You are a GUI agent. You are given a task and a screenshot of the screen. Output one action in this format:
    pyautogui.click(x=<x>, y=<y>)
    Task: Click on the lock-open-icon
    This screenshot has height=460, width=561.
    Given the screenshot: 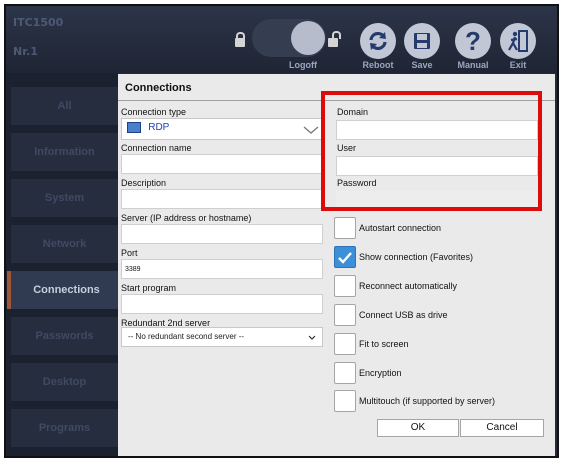 What is the action you would take?
    pyautogui.click(x=334, y=39)
    